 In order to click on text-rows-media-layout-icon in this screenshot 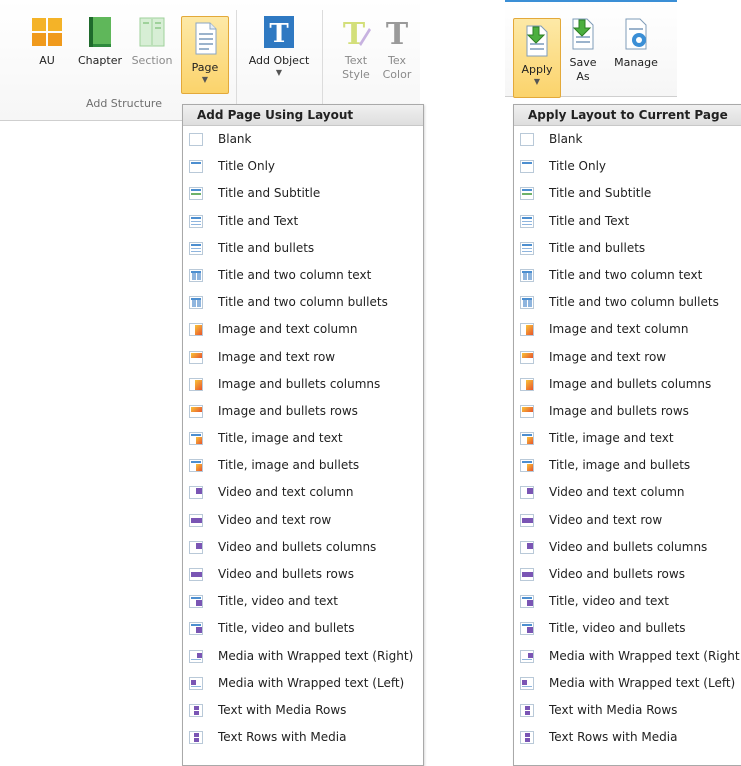, I will do `click(196, 738)`.